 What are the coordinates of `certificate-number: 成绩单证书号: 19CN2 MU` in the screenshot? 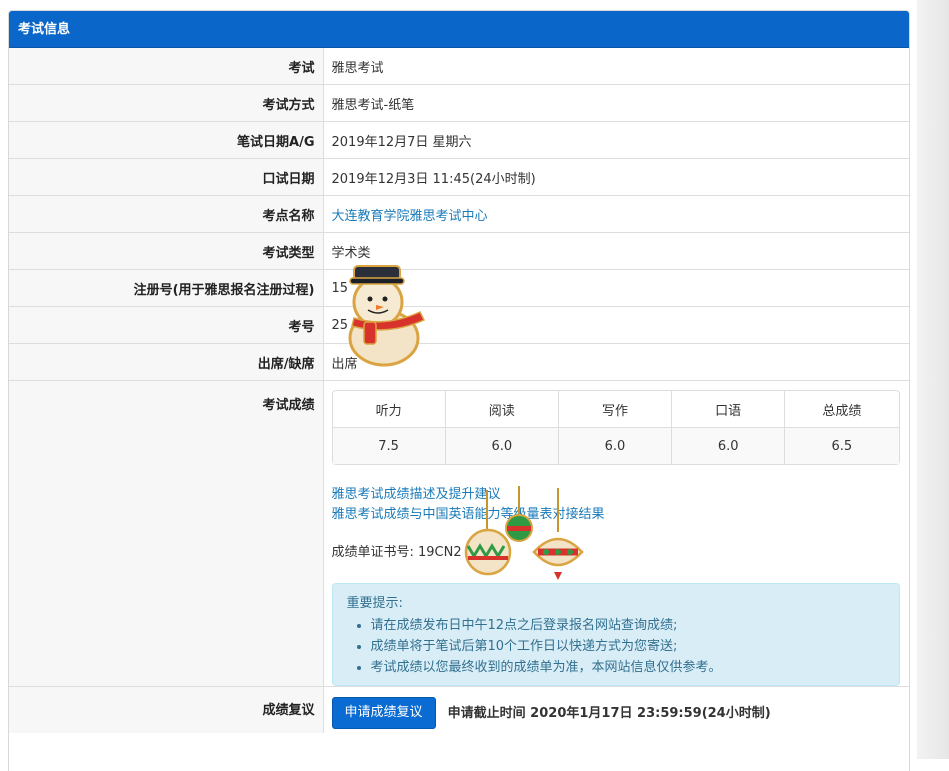 It's located at (409, 552).